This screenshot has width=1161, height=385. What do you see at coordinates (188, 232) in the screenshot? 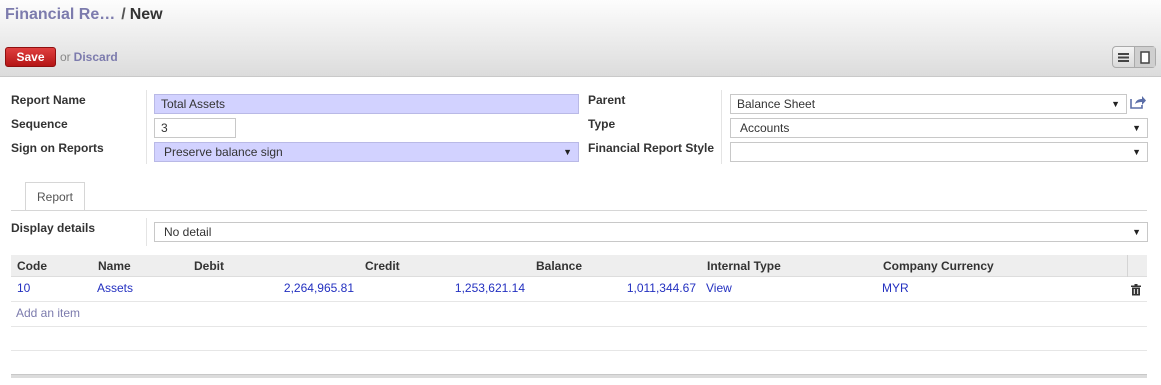
I see `display-details-value: No detail` at bounding box center [188, 232].